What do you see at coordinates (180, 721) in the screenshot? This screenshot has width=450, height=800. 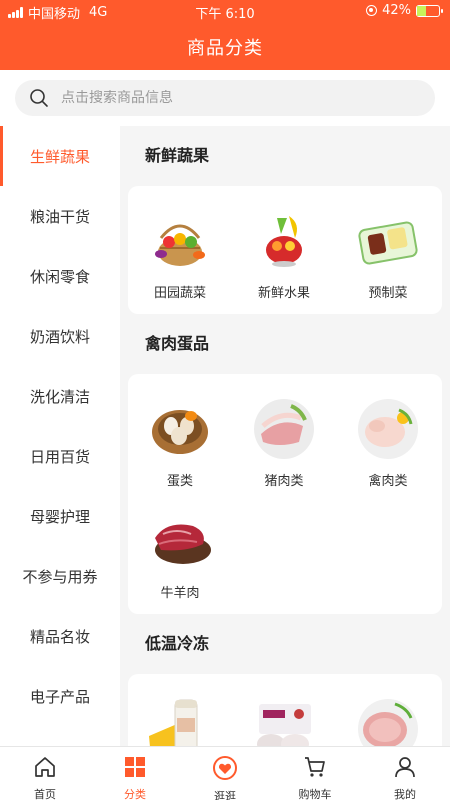 I see `yogurt-cheese-icon` at bounding box center [180, 721].